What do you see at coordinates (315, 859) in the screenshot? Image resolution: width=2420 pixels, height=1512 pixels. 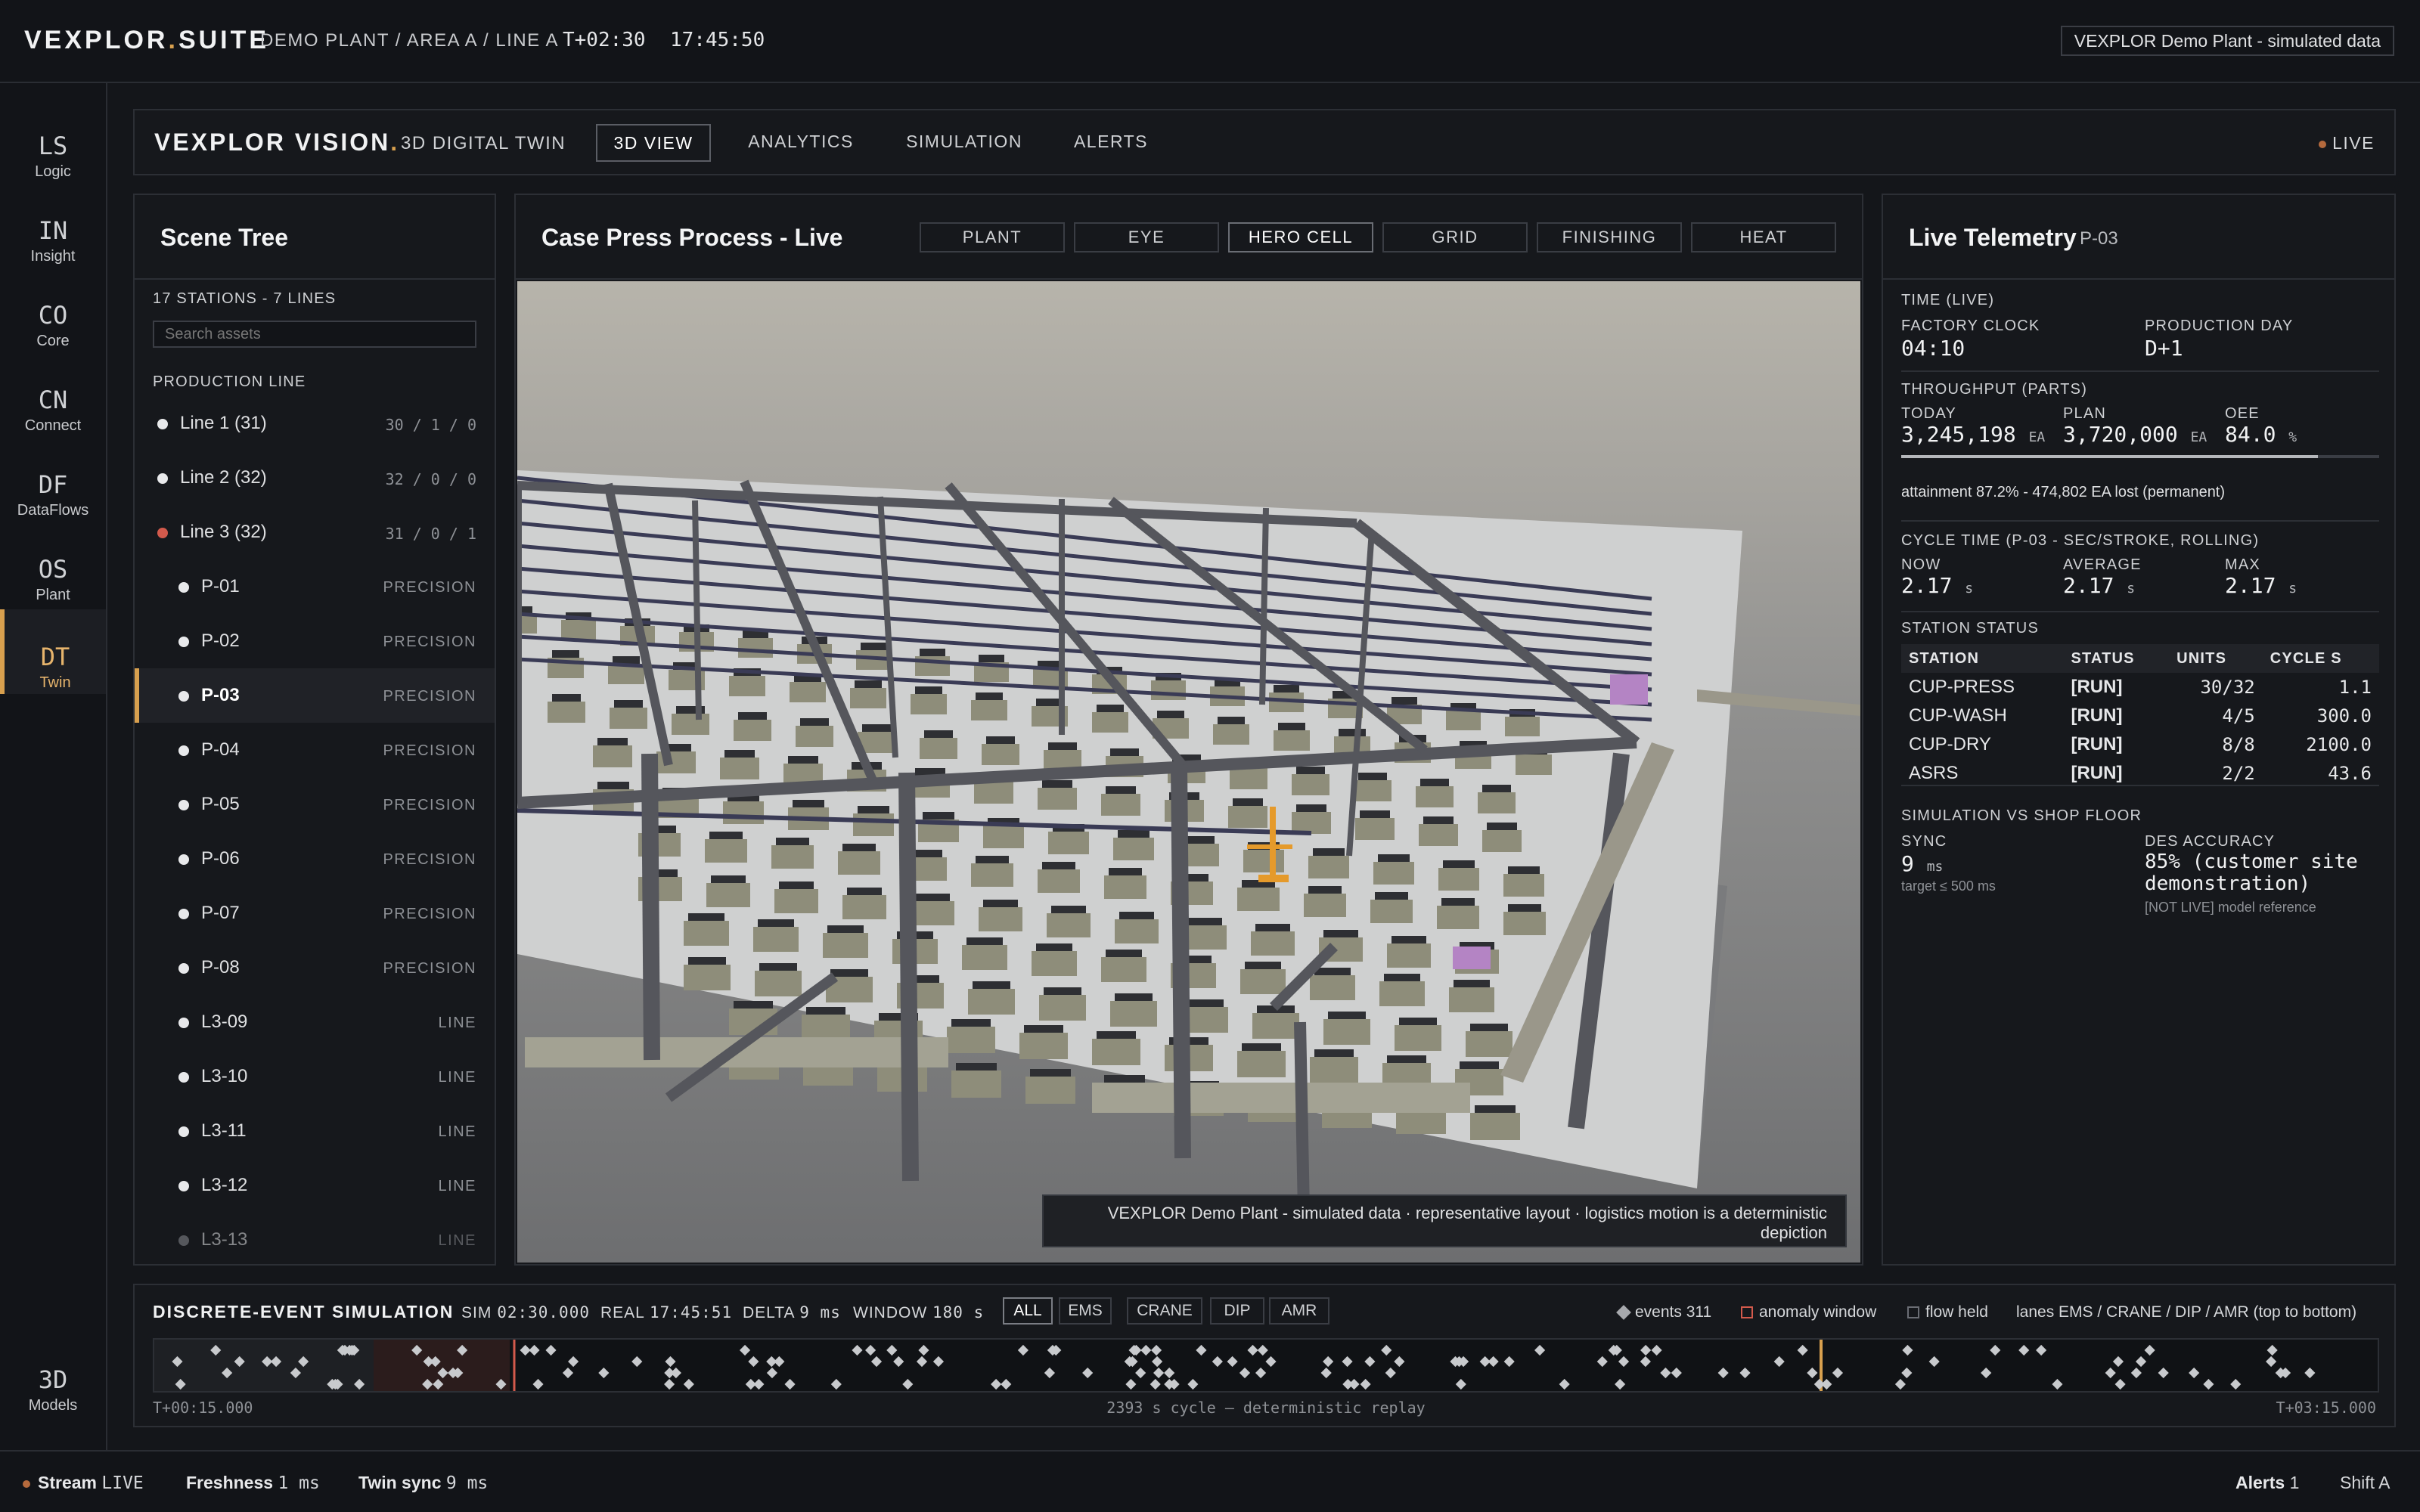 I see `tree-station-p06: P-06 PRECISION` at bounding box center [315, 859].